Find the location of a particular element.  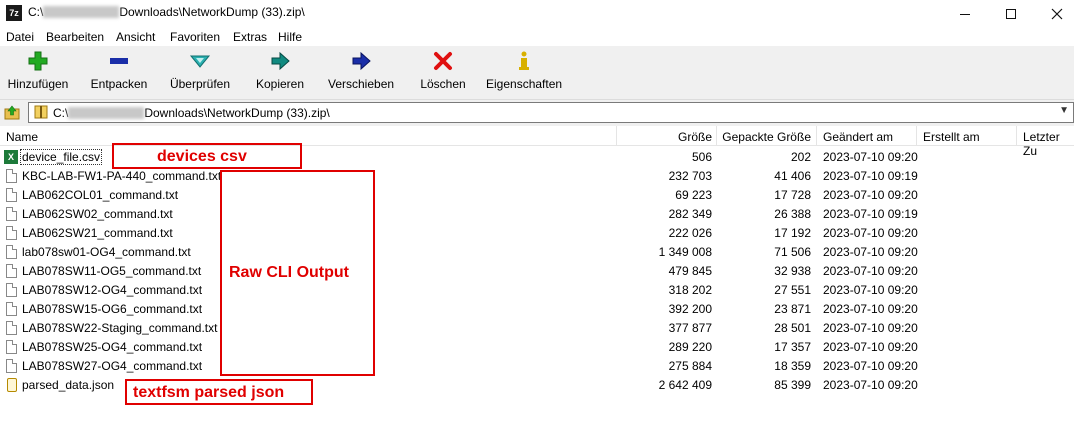

add-button: Hinzufügen is located at coordinates (38, 70).